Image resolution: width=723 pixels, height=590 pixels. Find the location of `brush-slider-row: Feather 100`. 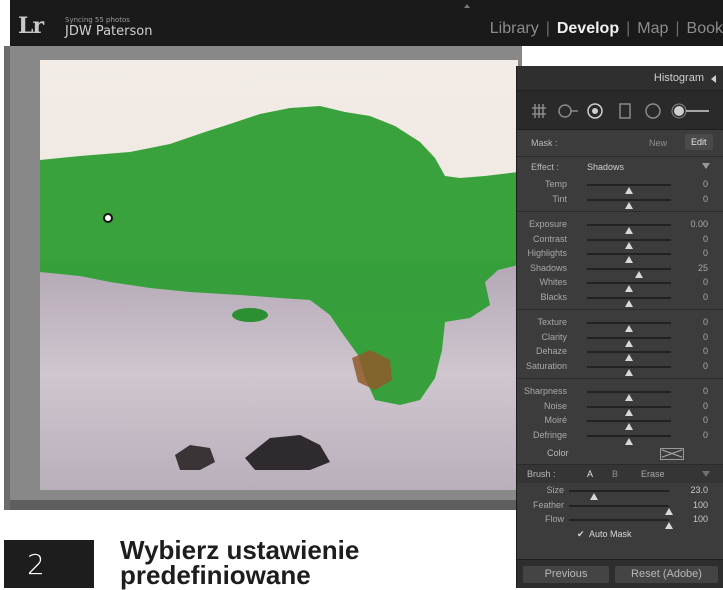

brush-slider-row: Feather 100 is located at coordinates (620, 506).